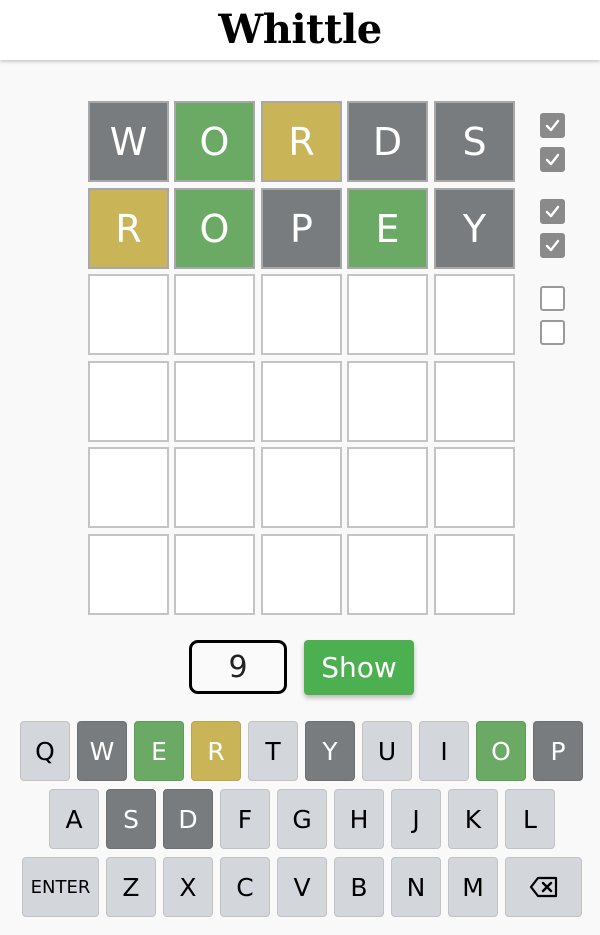 The height and width of the screenshot is (935, 600). Describe the element at coordinates (330, 751) in the screenshot. I see `key-y: Y` at that location.